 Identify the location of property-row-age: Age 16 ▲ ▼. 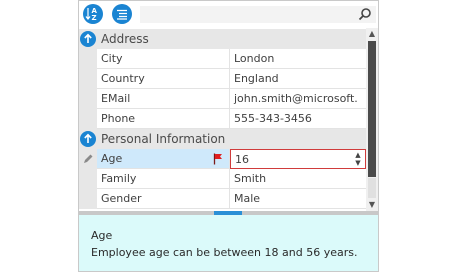
(222, 159).